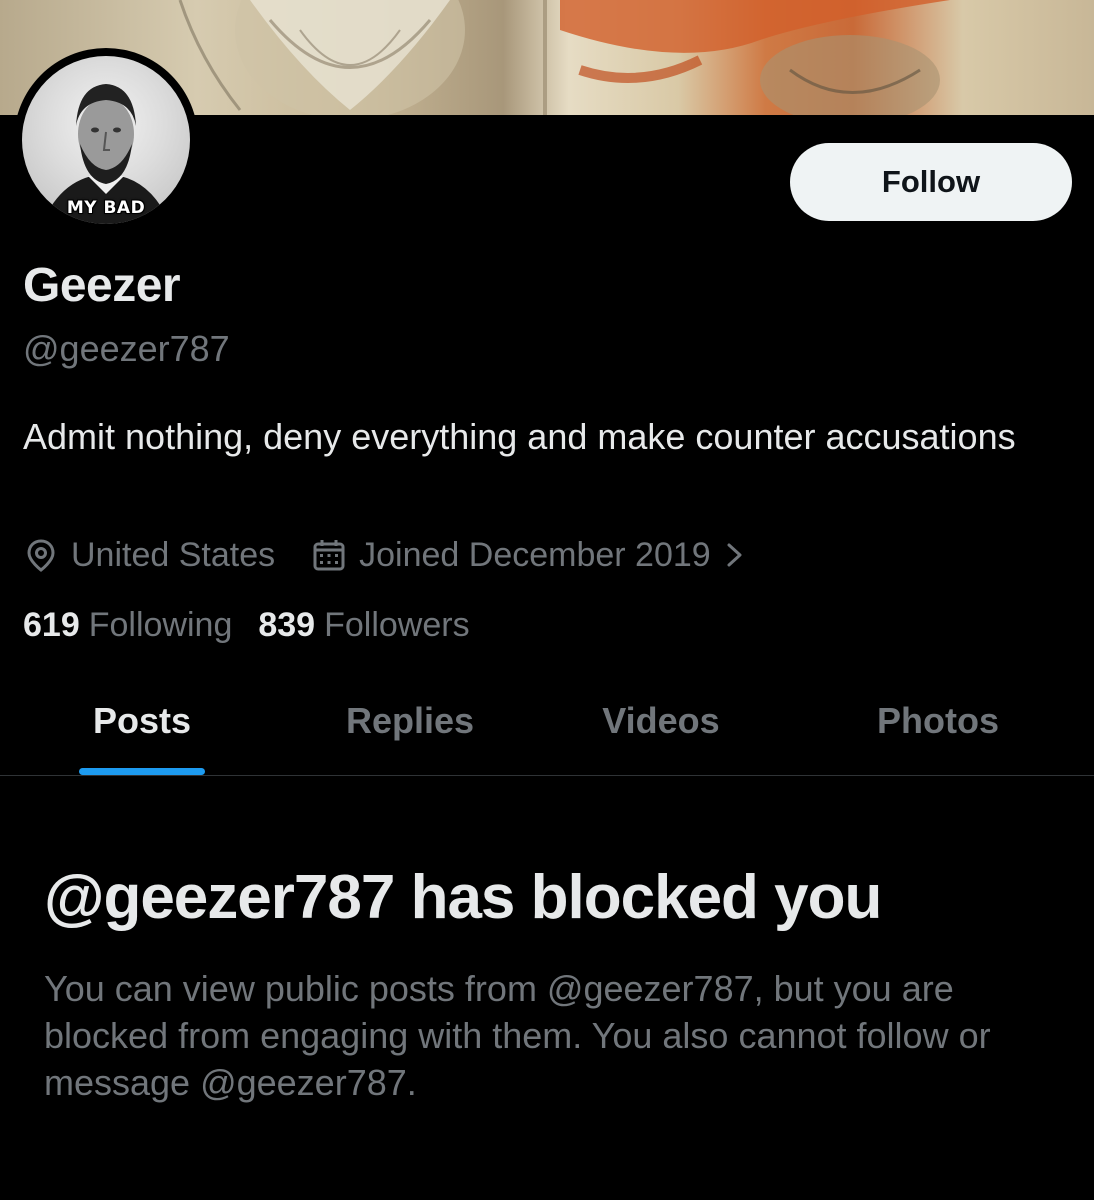  I want to click on calendar-icon, so click(329, 555).